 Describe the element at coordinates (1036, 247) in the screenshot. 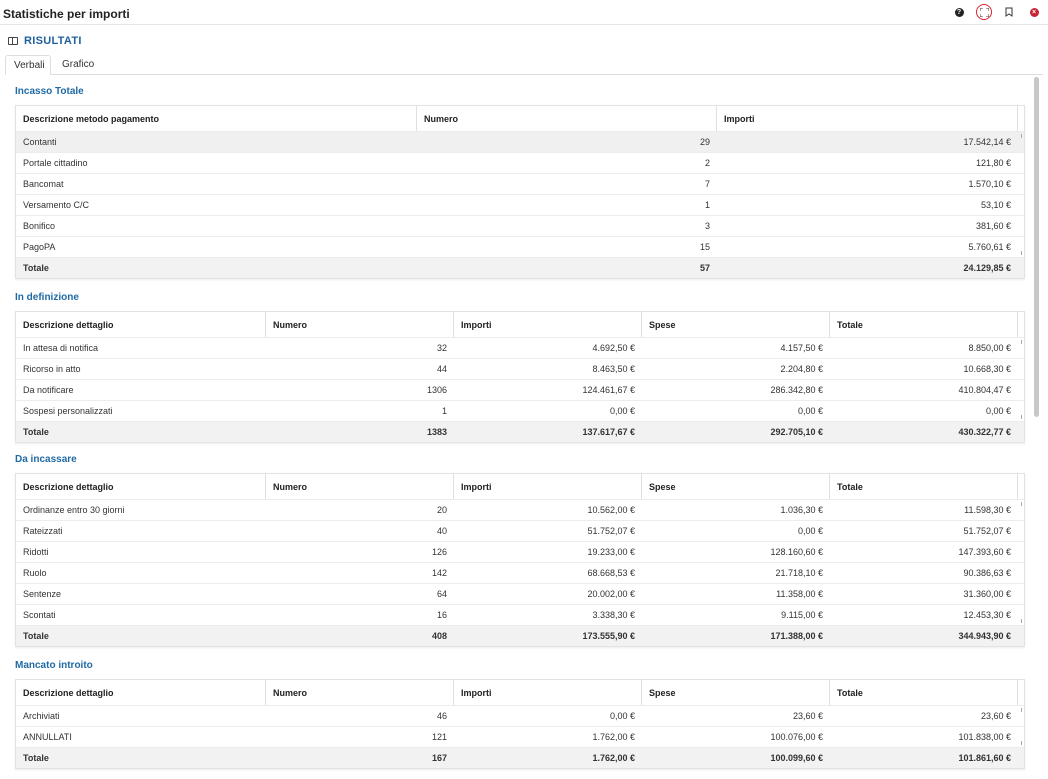

I see `vertical-scrollbar` at that location.